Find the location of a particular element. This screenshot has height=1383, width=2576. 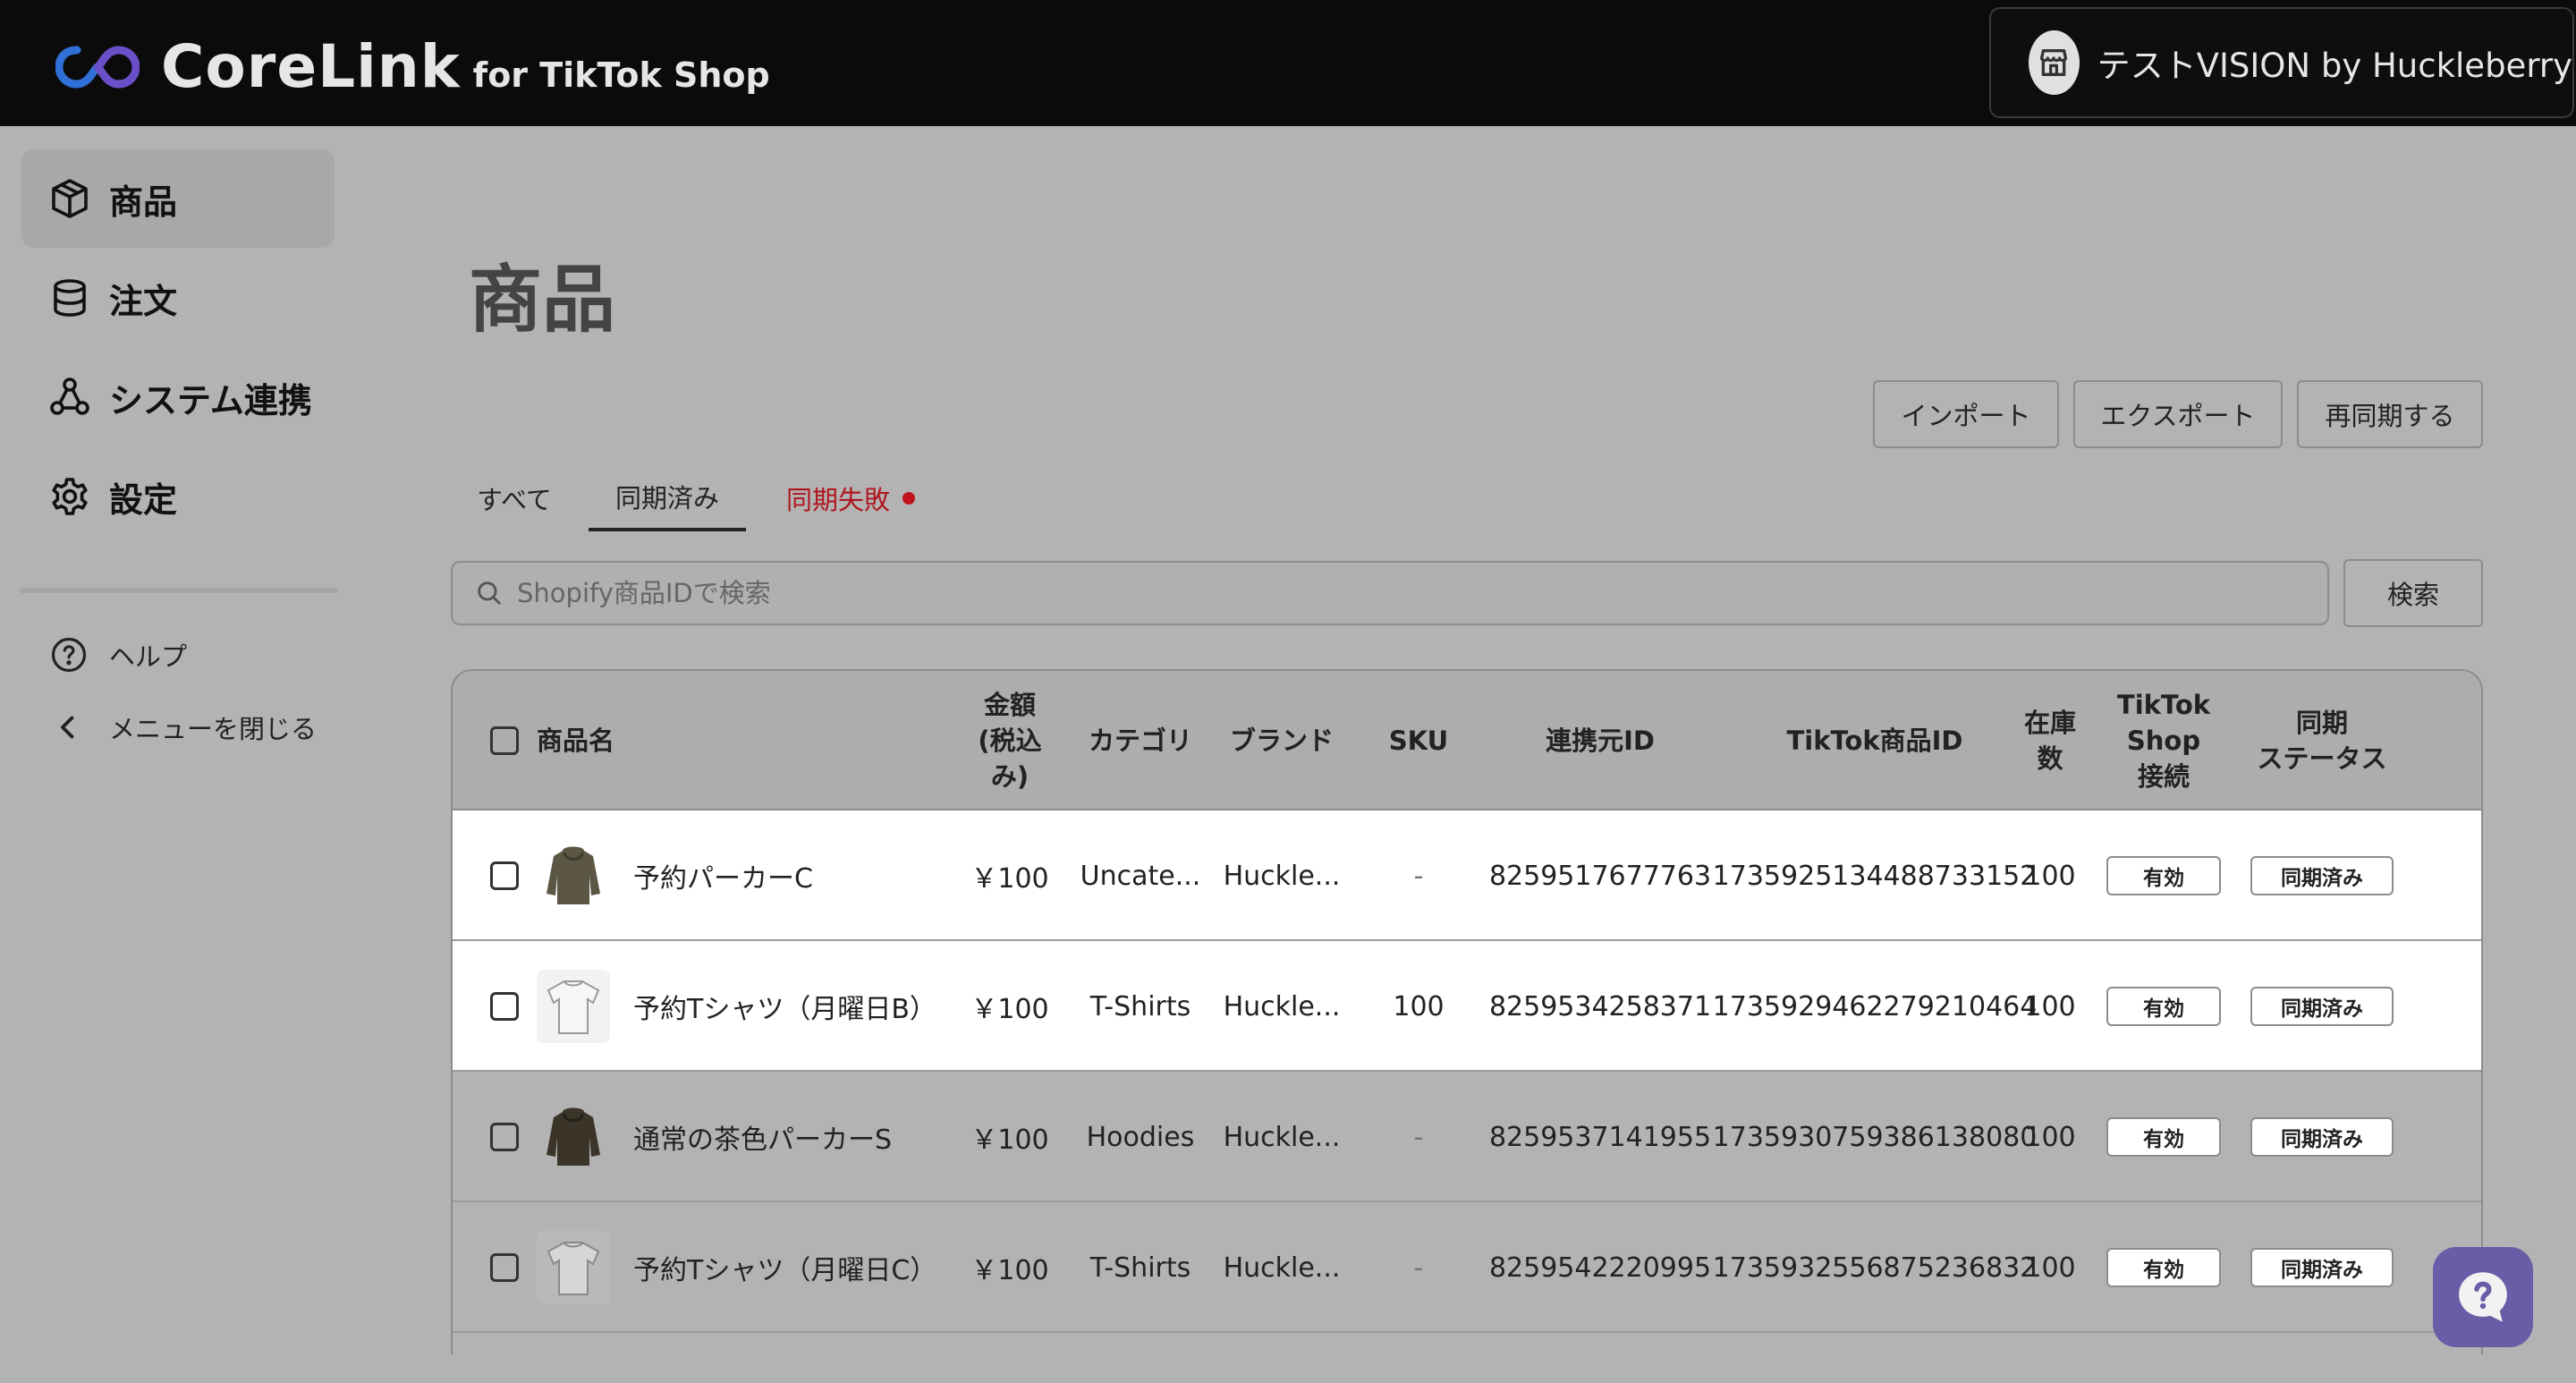

share-nodes-icon is located at coordinates (69, 397).